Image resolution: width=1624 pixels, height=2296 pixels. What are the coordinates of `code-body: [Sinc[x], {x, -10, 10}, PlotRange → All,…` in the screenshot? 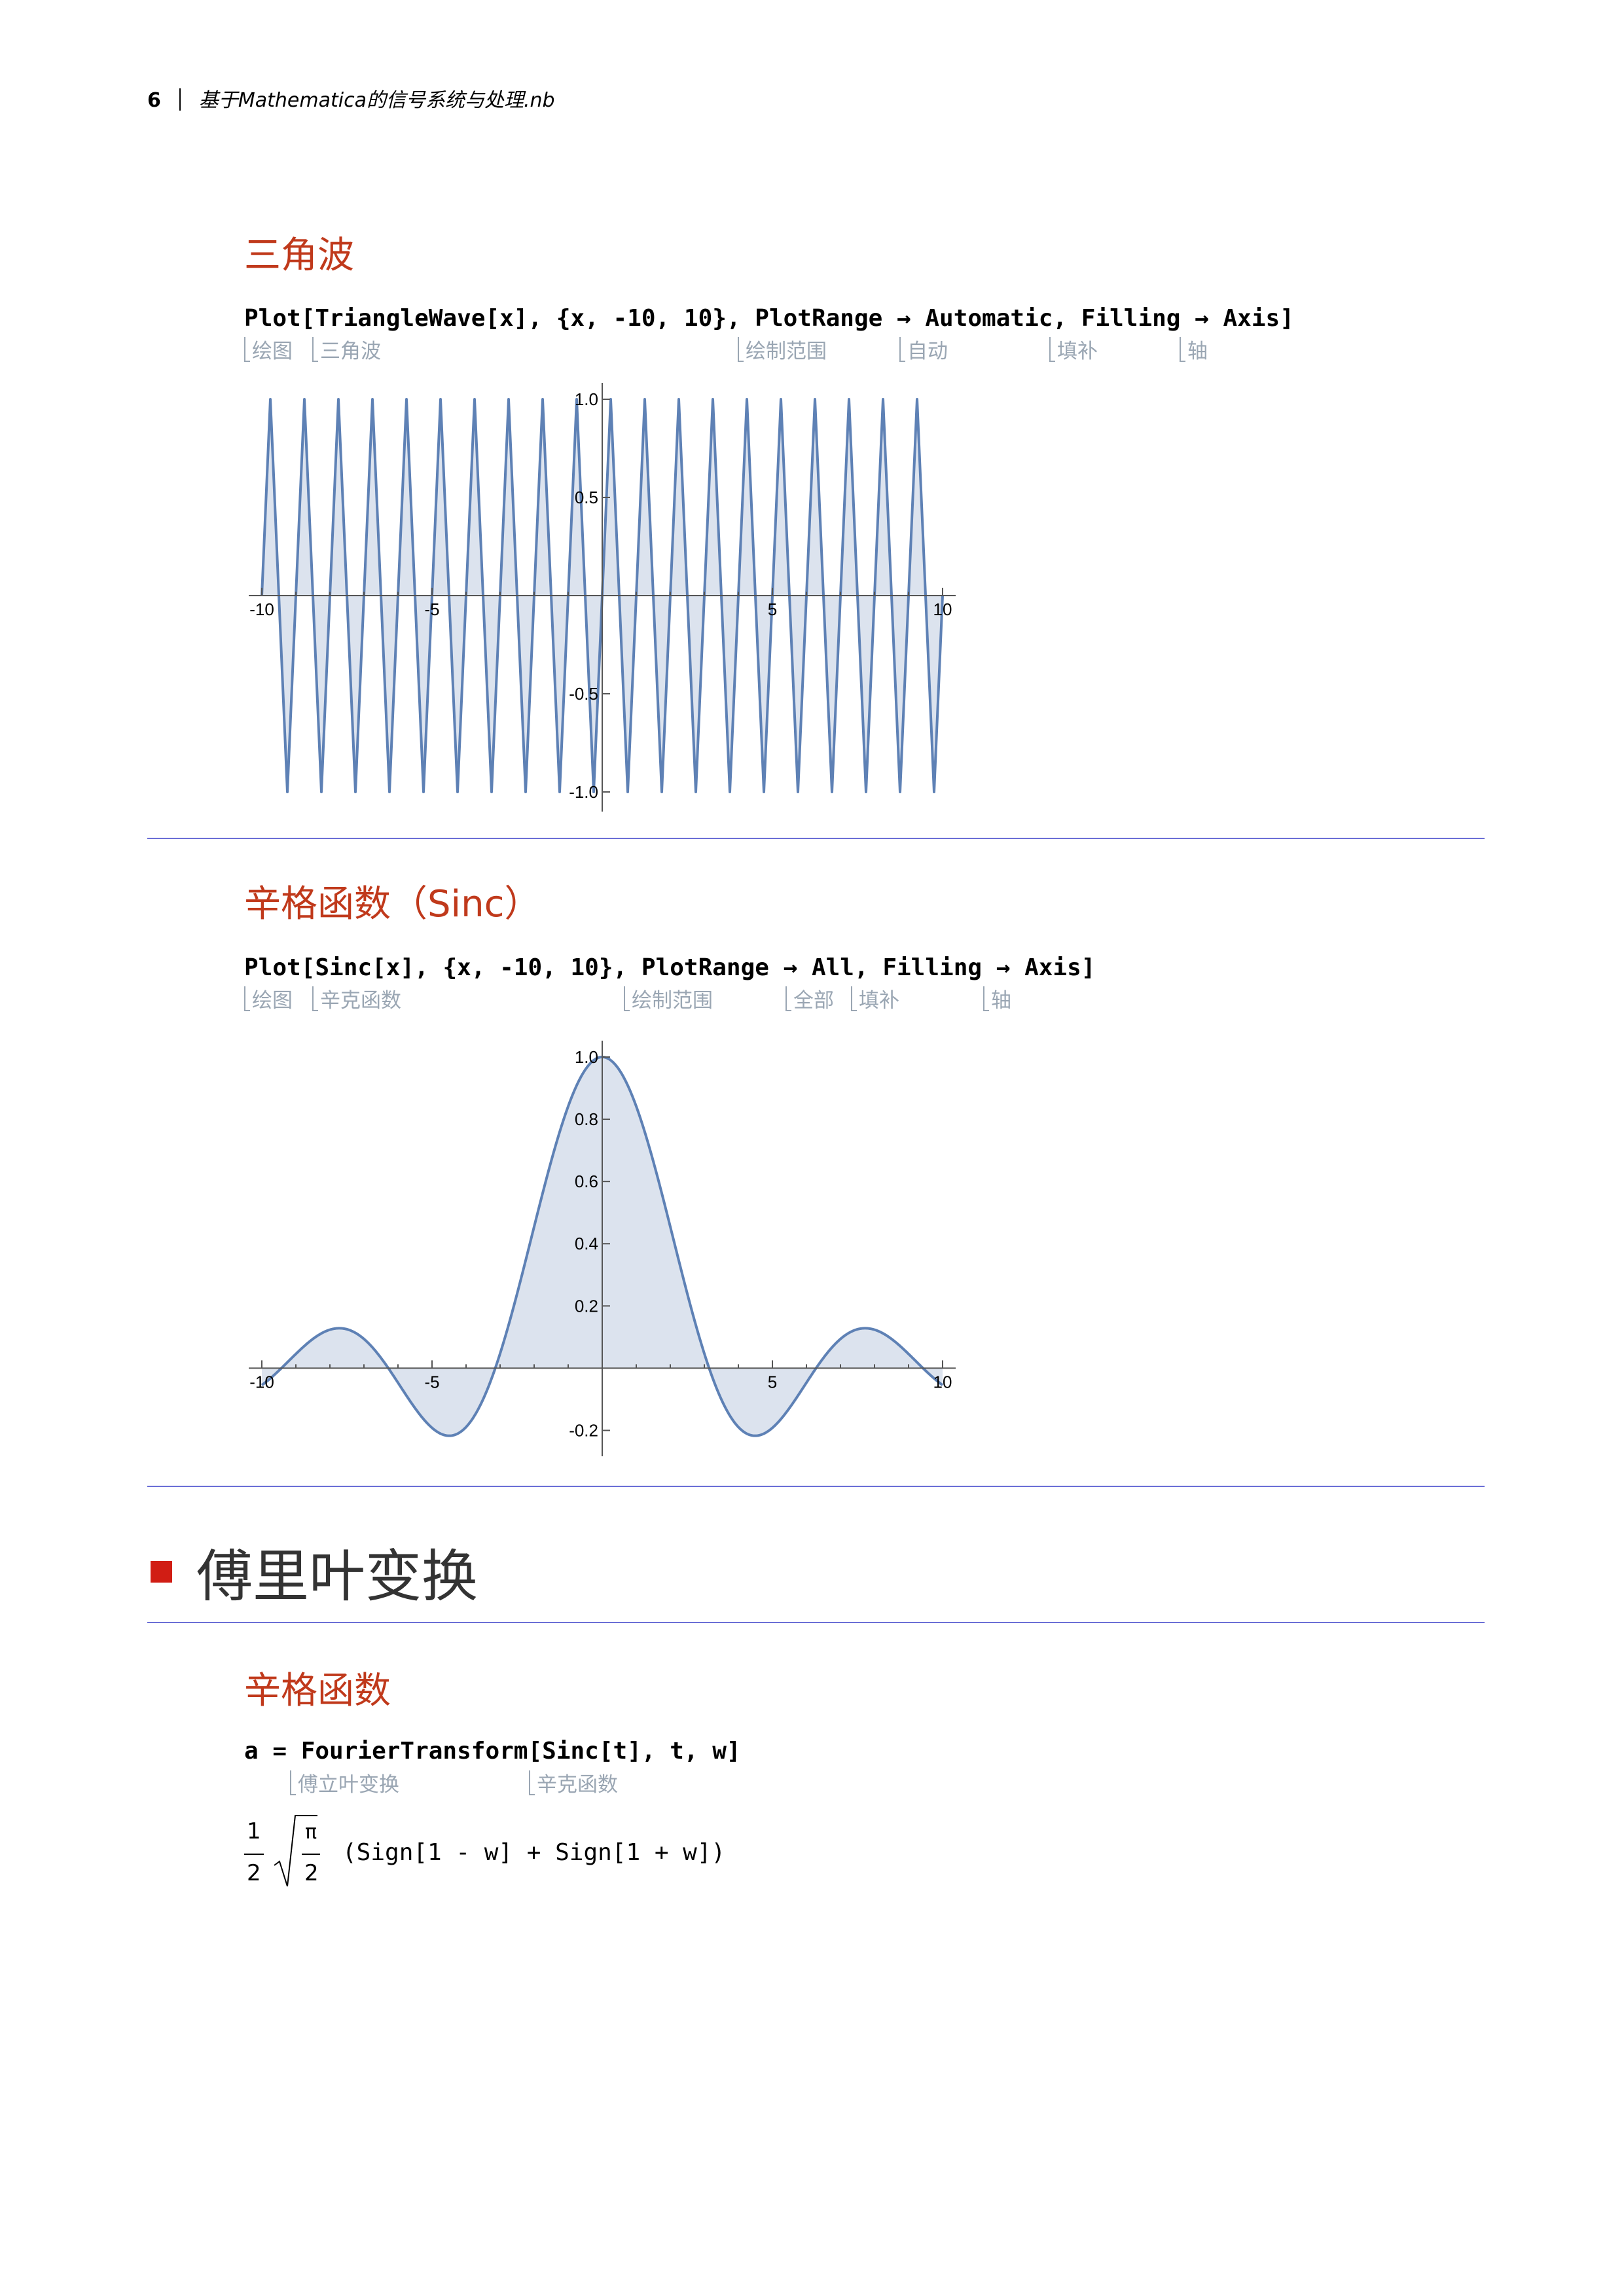 It's located at (698, 967).